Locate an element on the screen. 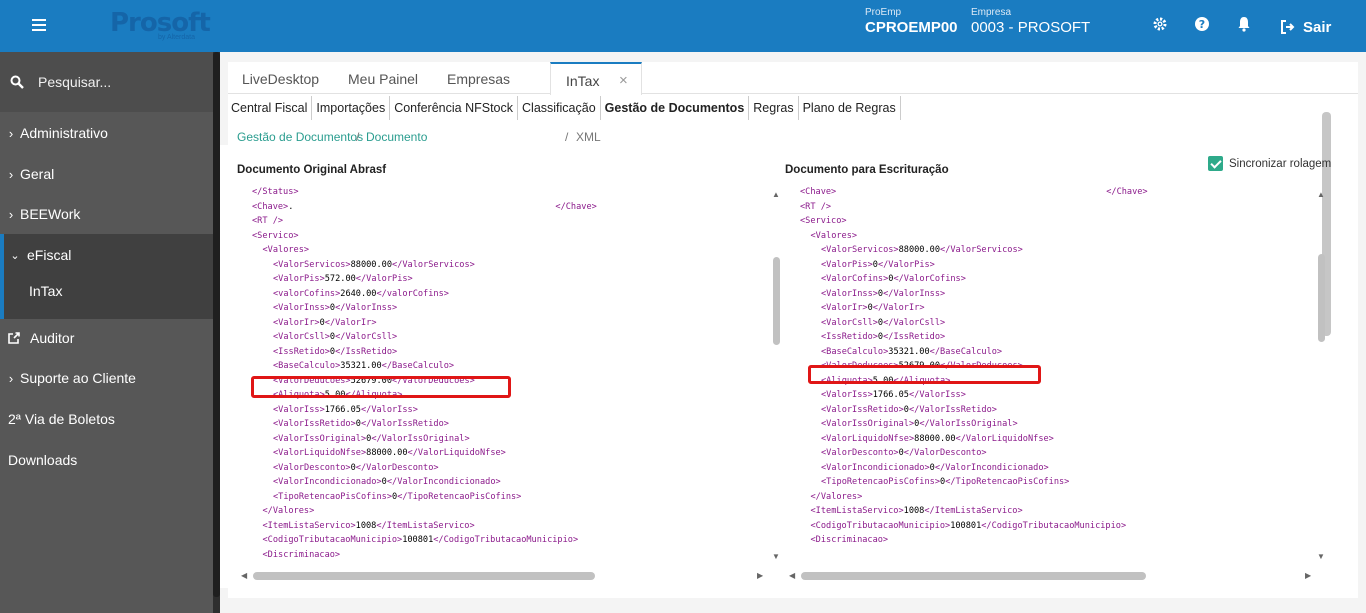  xml-open-tag: <CodigoTributacaoMunicipio> is located at coordinates (332, 540).